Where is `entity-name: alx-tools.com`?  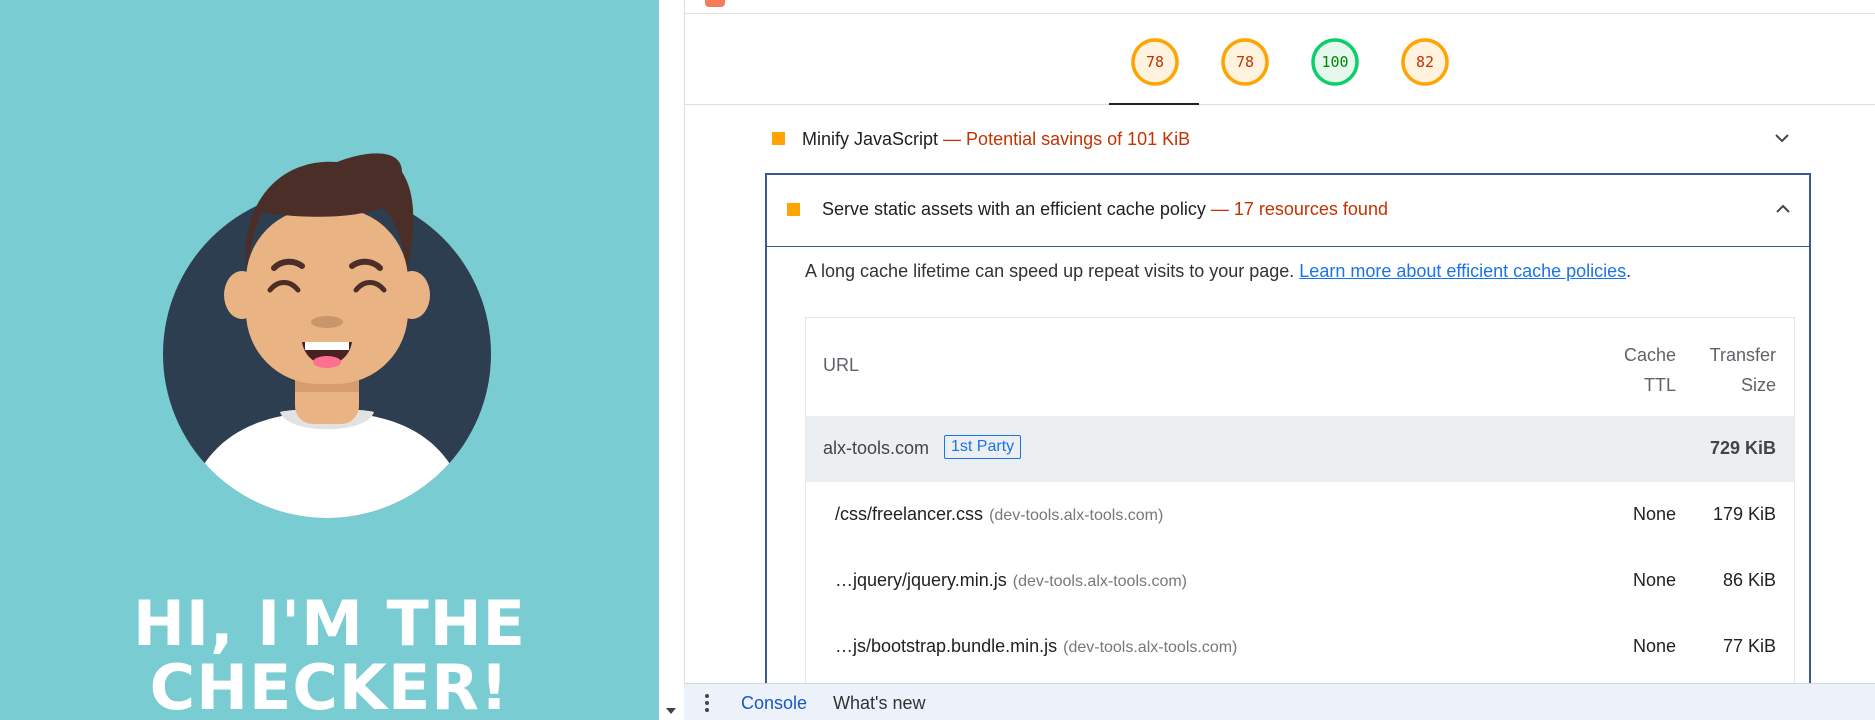
entity-name: alx-tools.com is located at coordinates (876, 448).